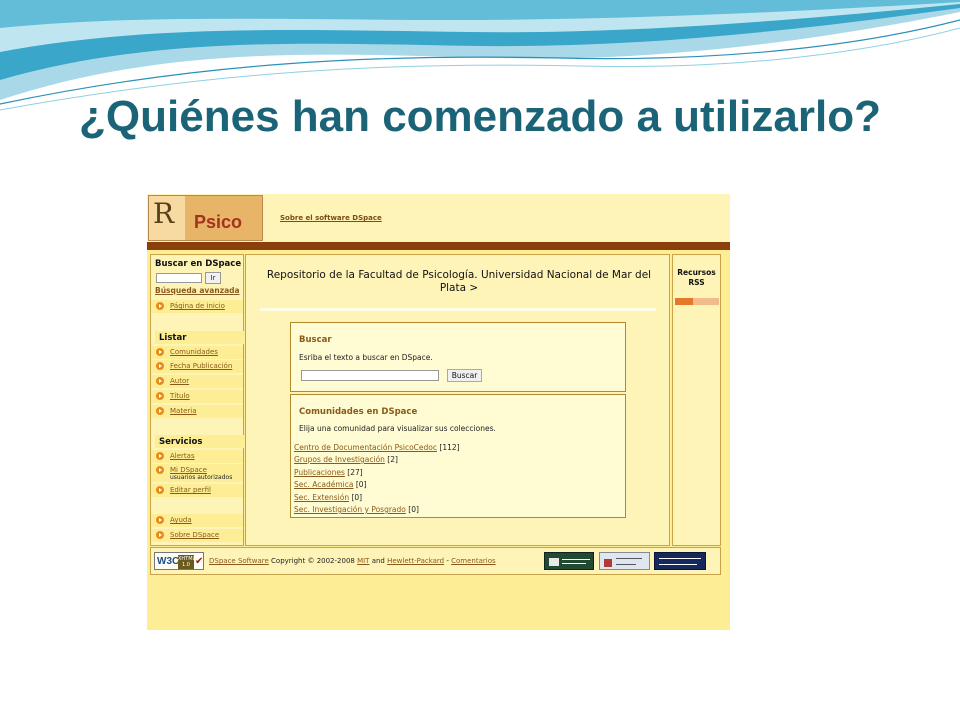 This screenshot has height=720, width=960. I want to click on comments-link: Comentarios, so click(473, 561).